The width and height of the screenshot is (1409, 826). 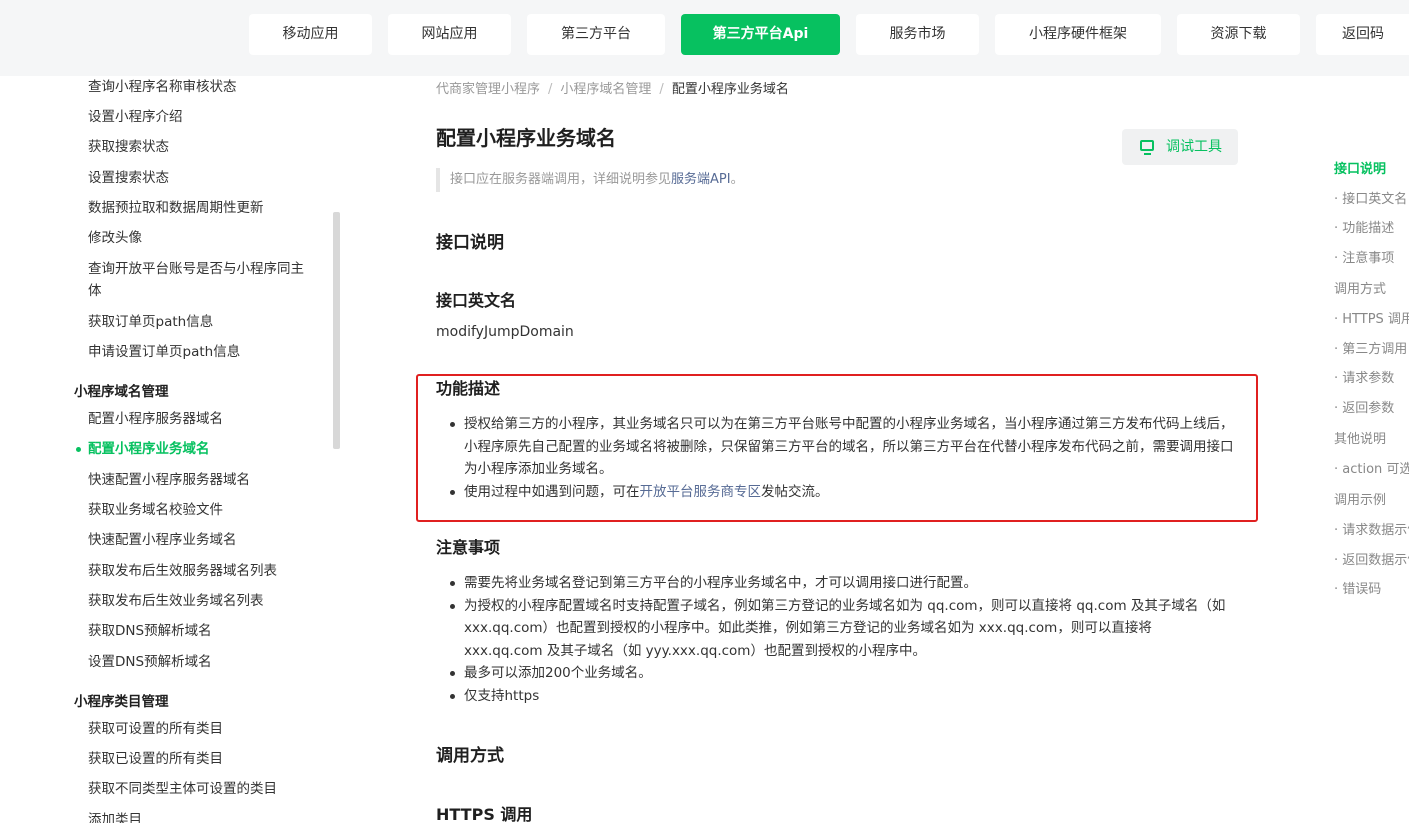 I want to click on section-notes: 注意事项, so click(x=468, y=547).